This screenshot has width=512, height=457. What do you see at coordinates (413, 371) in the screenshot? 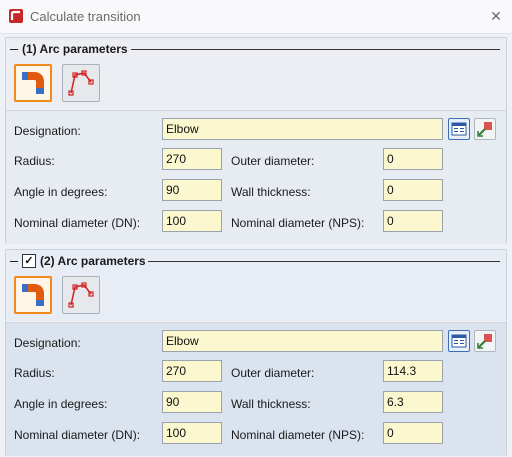
I see `outer-diameter-field: 114.3` at bounding box center [413, 371].